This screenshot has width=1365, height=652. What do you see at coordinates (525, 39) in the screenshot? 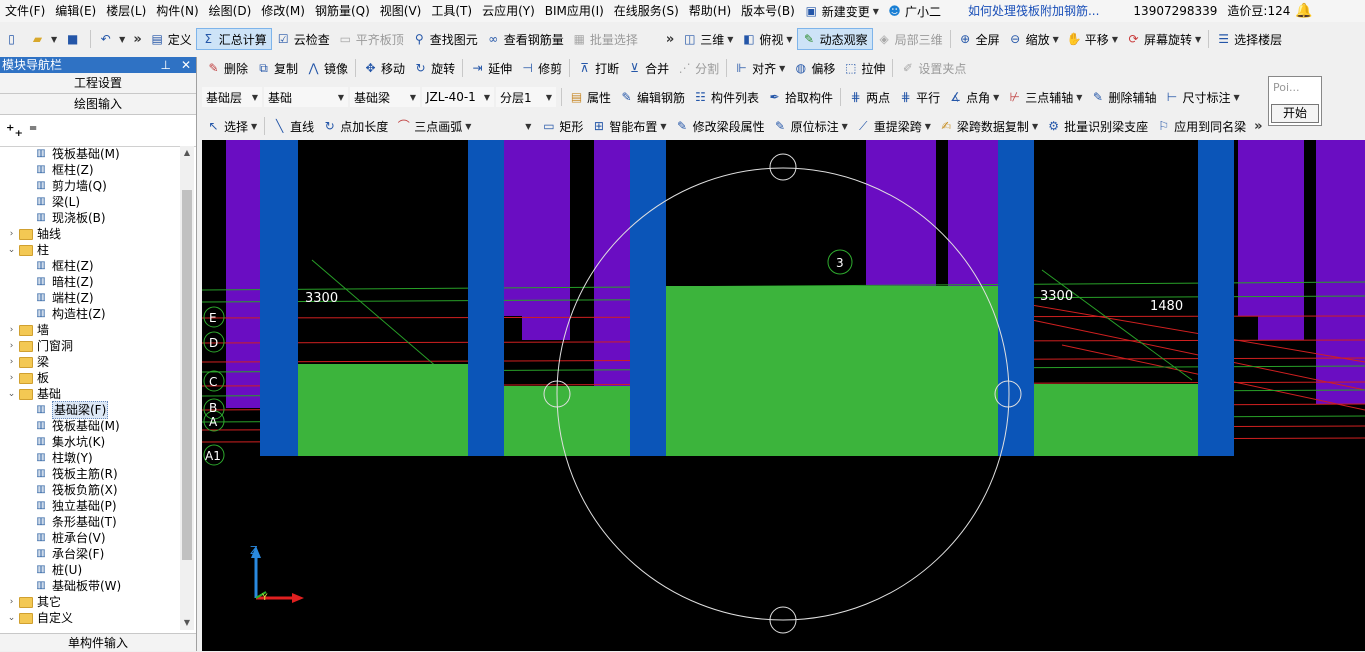
I see `view-rebar-button: ∞ 查看钢筋量` at bounding box center [525, 39].